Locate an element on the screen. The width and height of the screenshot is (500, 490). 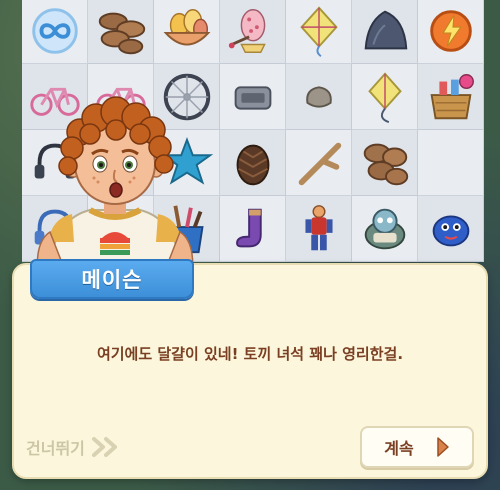
double-chevron-right-icon is located at coordinates (106, 447).